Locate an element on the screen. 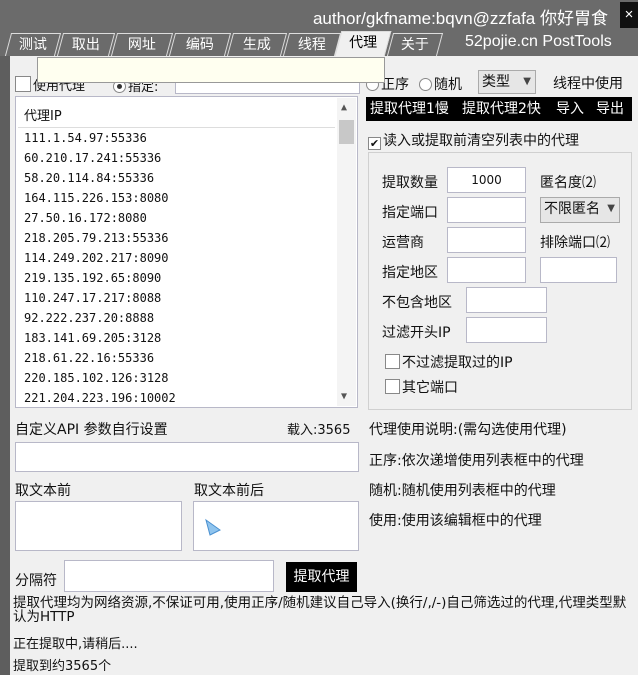  result-text: 提取到约3565个 is located at coordinates (62, 666).